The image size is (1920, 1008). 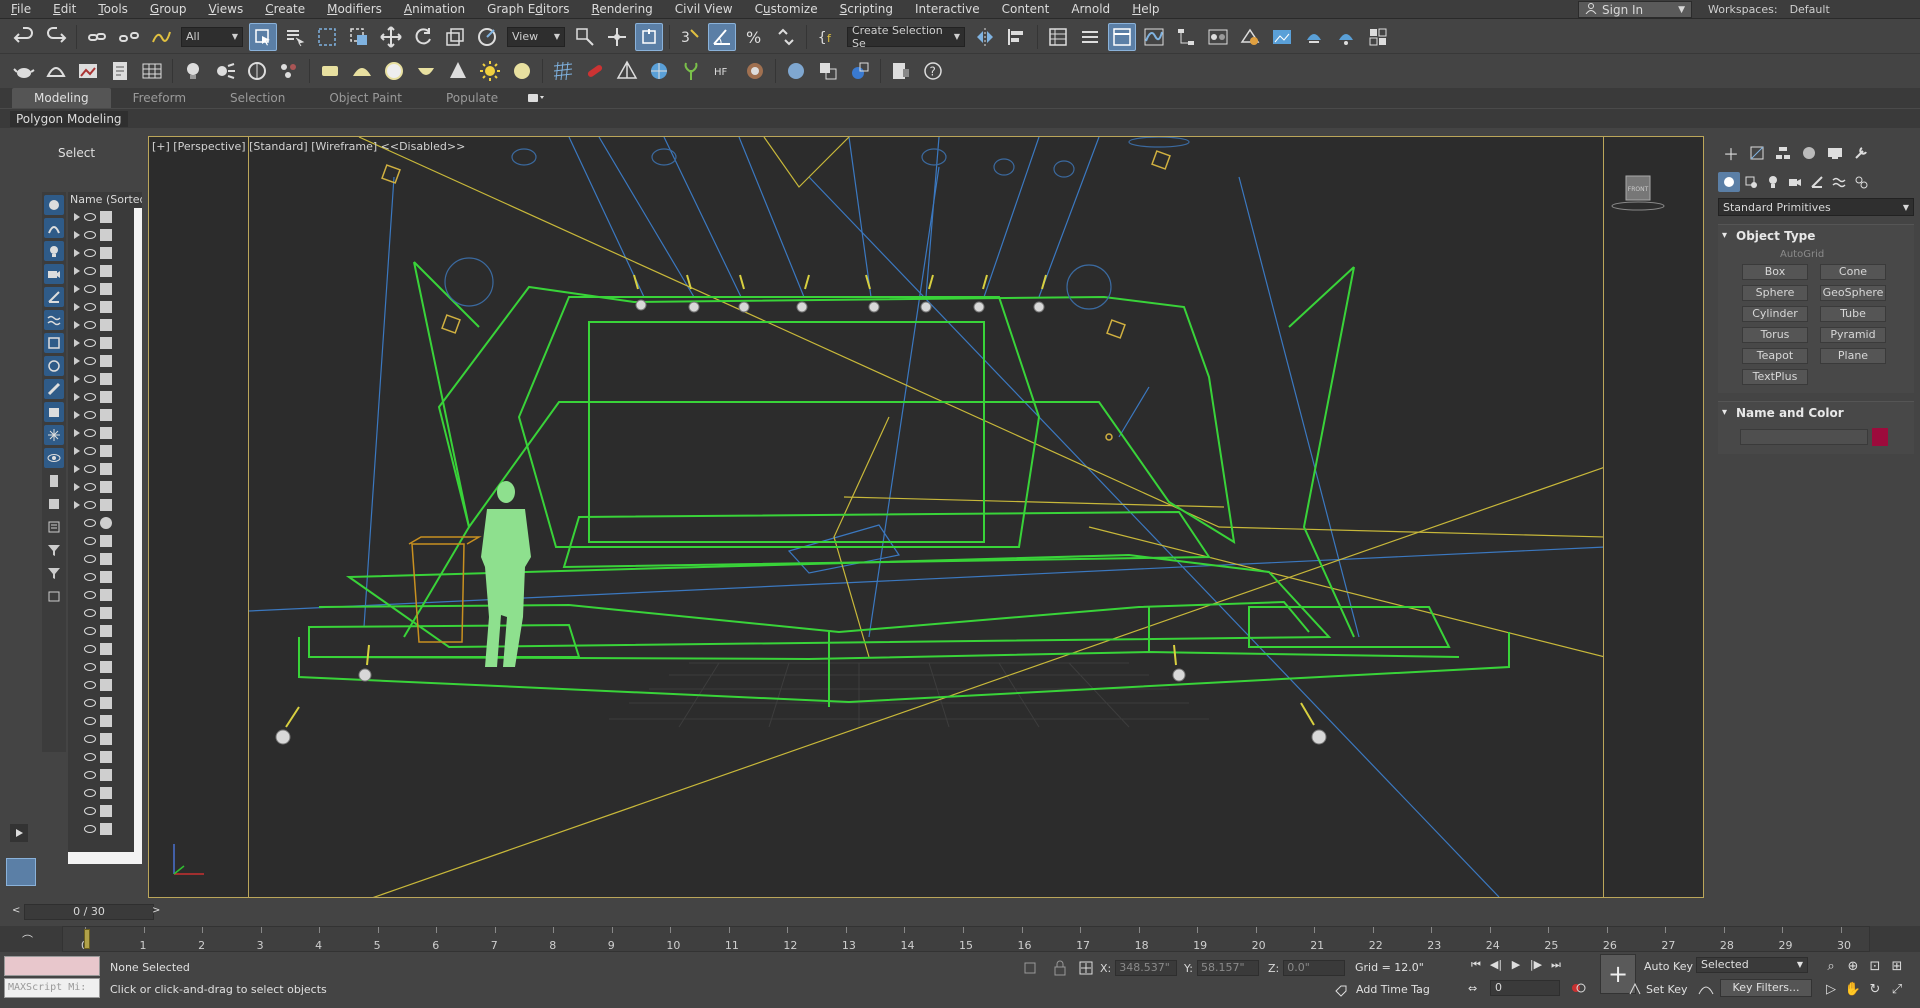 I want to click on orbit-icon: ↻, so click(x=1875, y=990).